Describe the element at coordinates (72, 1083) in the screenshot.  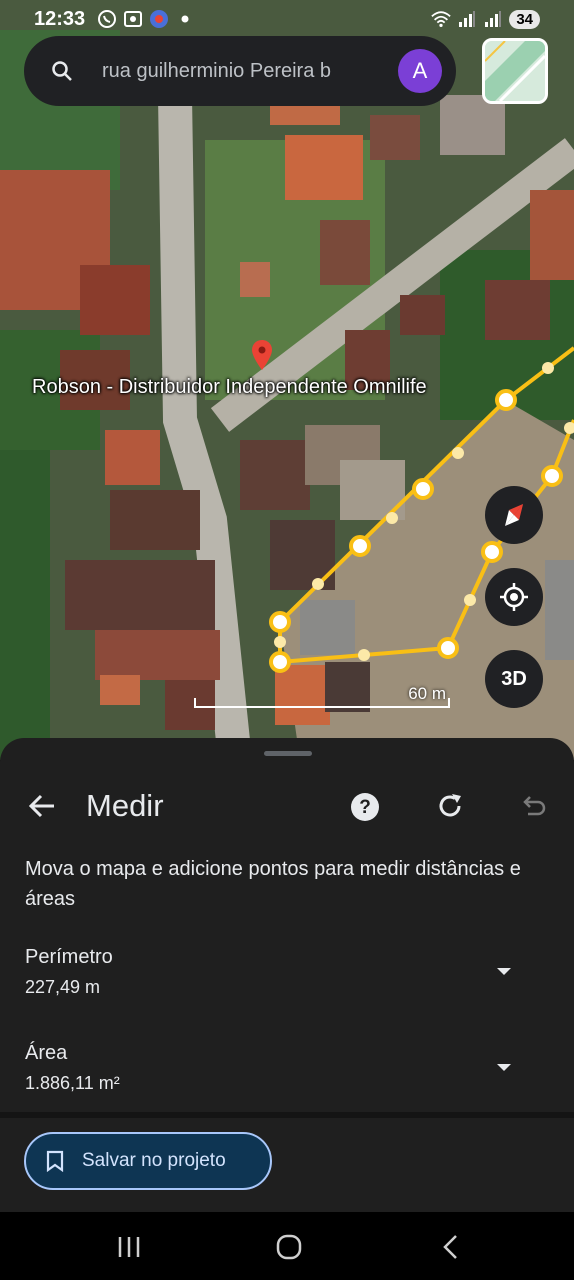
I see `area-value: 1.886,11 m²` at that location.